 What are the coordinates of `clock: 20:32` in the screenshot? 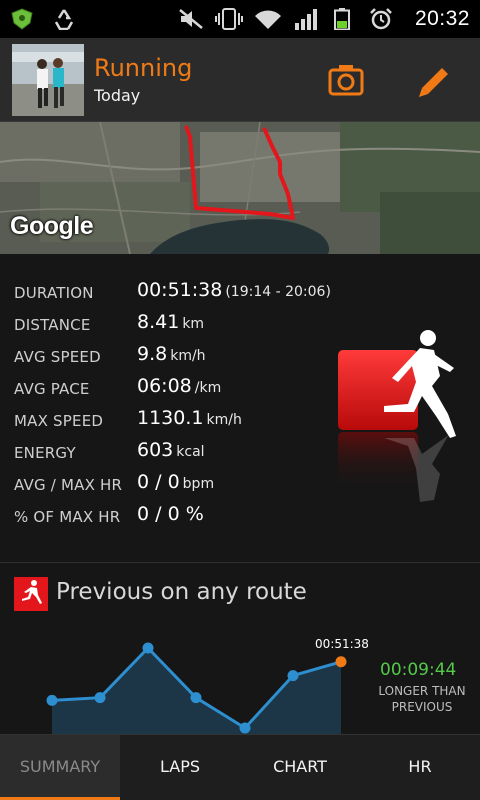 It's located at (442, 18).